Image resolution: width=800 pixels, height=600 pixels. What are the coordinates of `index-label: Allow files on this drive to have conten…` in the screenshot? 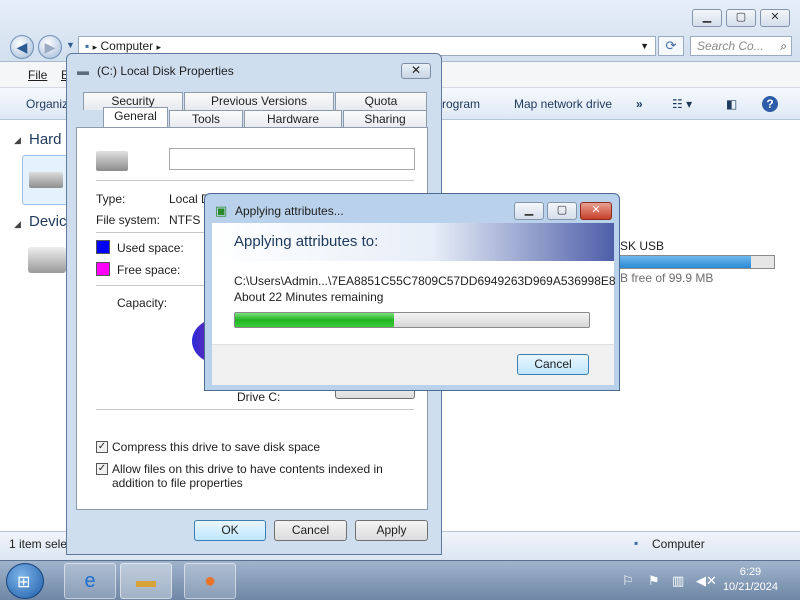 It's located at (247, 476).